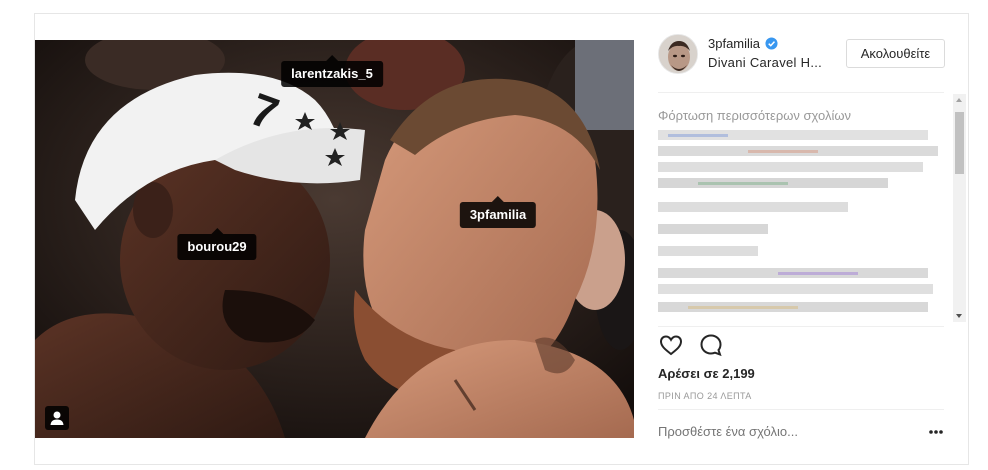  Describe the element at coordinates (754, 115) in the screenshot. I see `load-more-comments-link: Φόρτωση περισσότερων σχολίων` at that location.